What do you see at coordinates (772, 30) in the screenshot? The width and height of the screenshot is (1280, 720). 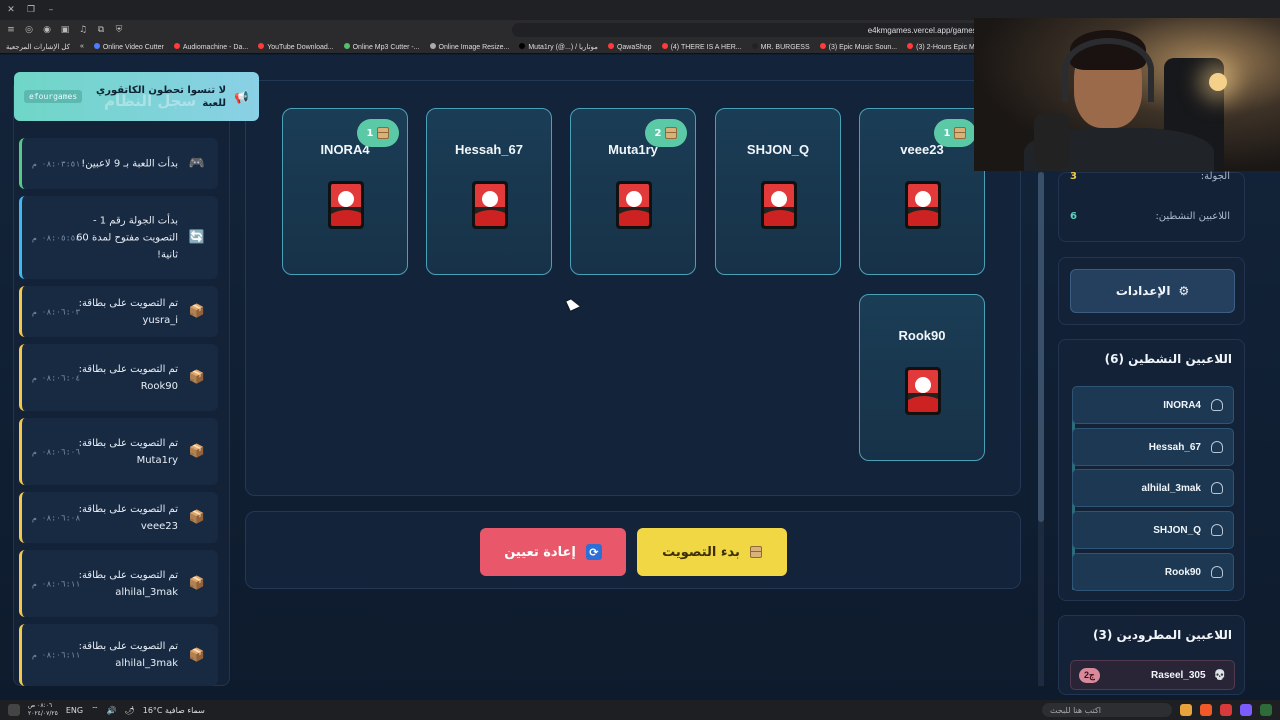 I see `address-bar: e4kmgames.vercel.app/games/assas-cards` at bounding box center [772, 30].